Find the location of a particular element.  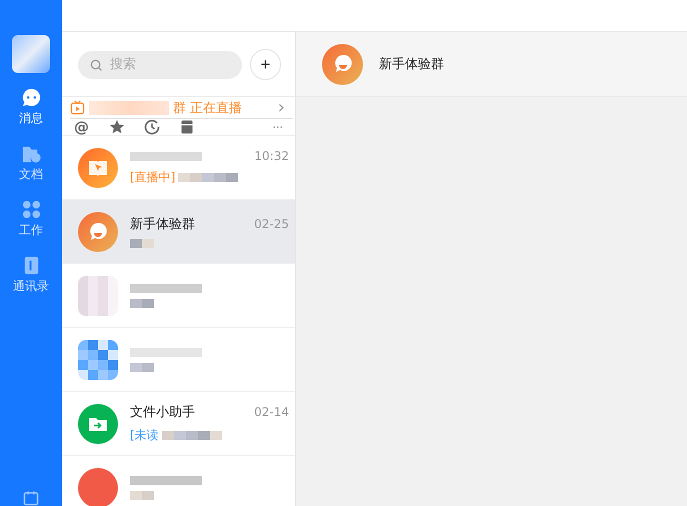

nav-item: 通讯录 is located at coordinates (31, 275).